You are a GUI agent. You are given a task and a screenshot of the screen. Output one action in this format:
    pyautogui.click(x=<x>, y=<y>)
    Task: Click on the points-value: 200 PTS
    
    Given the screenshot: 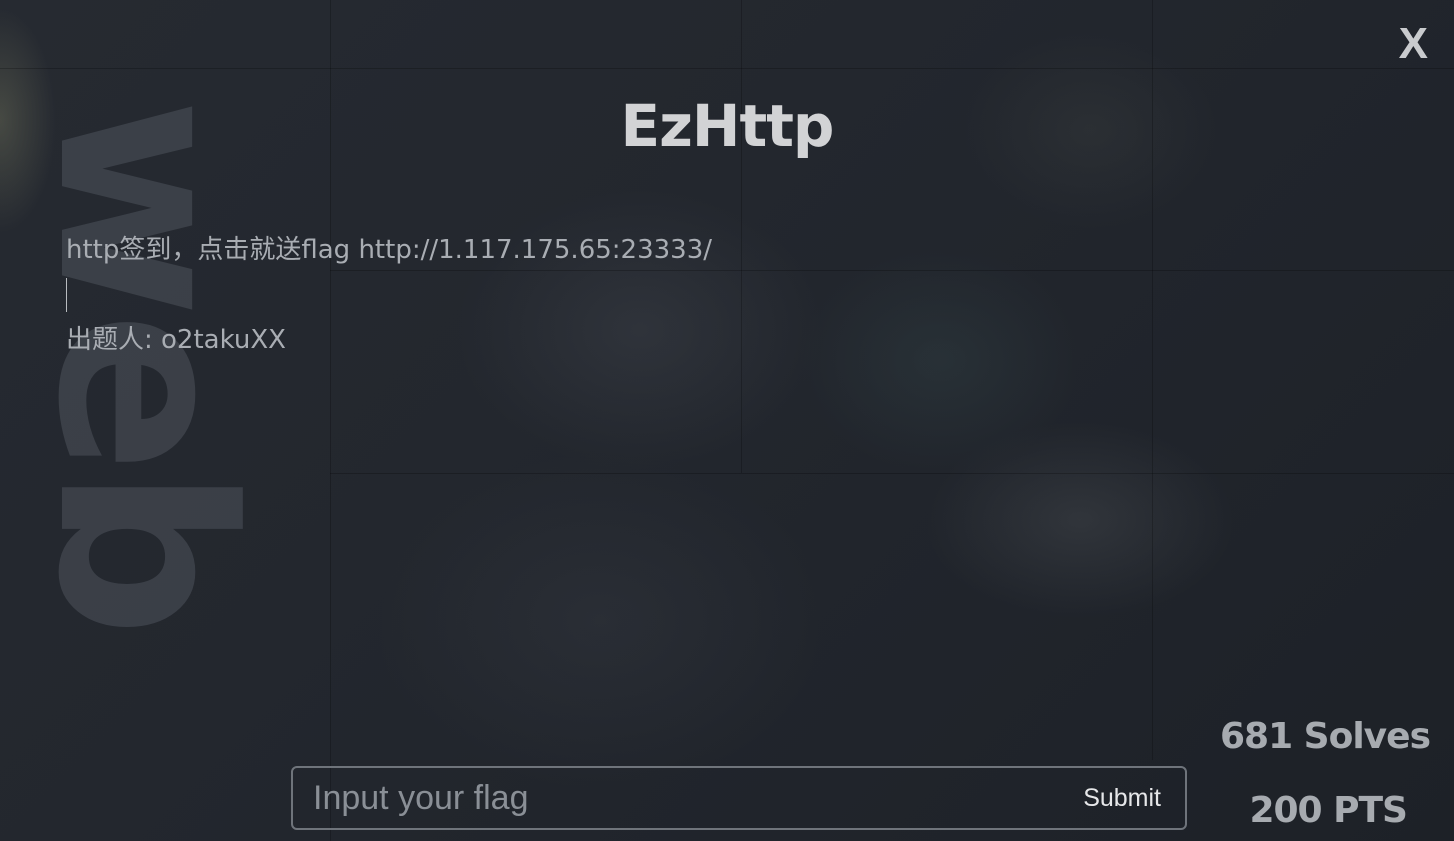 What is the action you would take?
    pyautogui.click(x=1328, y=810)
    